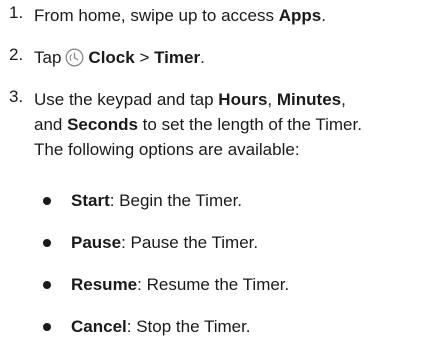  What do you see at coordinates (102, 124) in the screenshot?
I see `seconds-label: Seconds` at bounding box center [102, 124].